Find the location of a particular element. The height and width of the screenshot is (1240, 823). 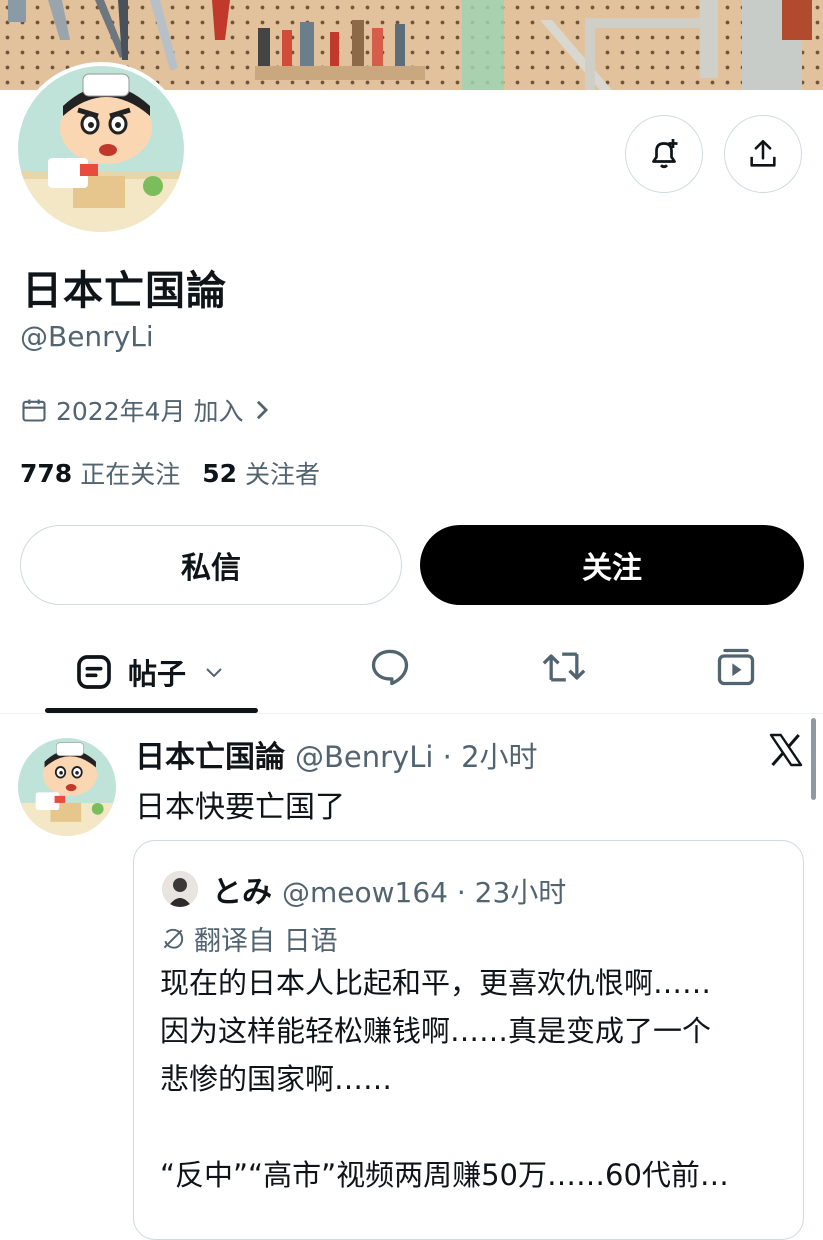

following-count: 778 is located at coordinates (46, 473).